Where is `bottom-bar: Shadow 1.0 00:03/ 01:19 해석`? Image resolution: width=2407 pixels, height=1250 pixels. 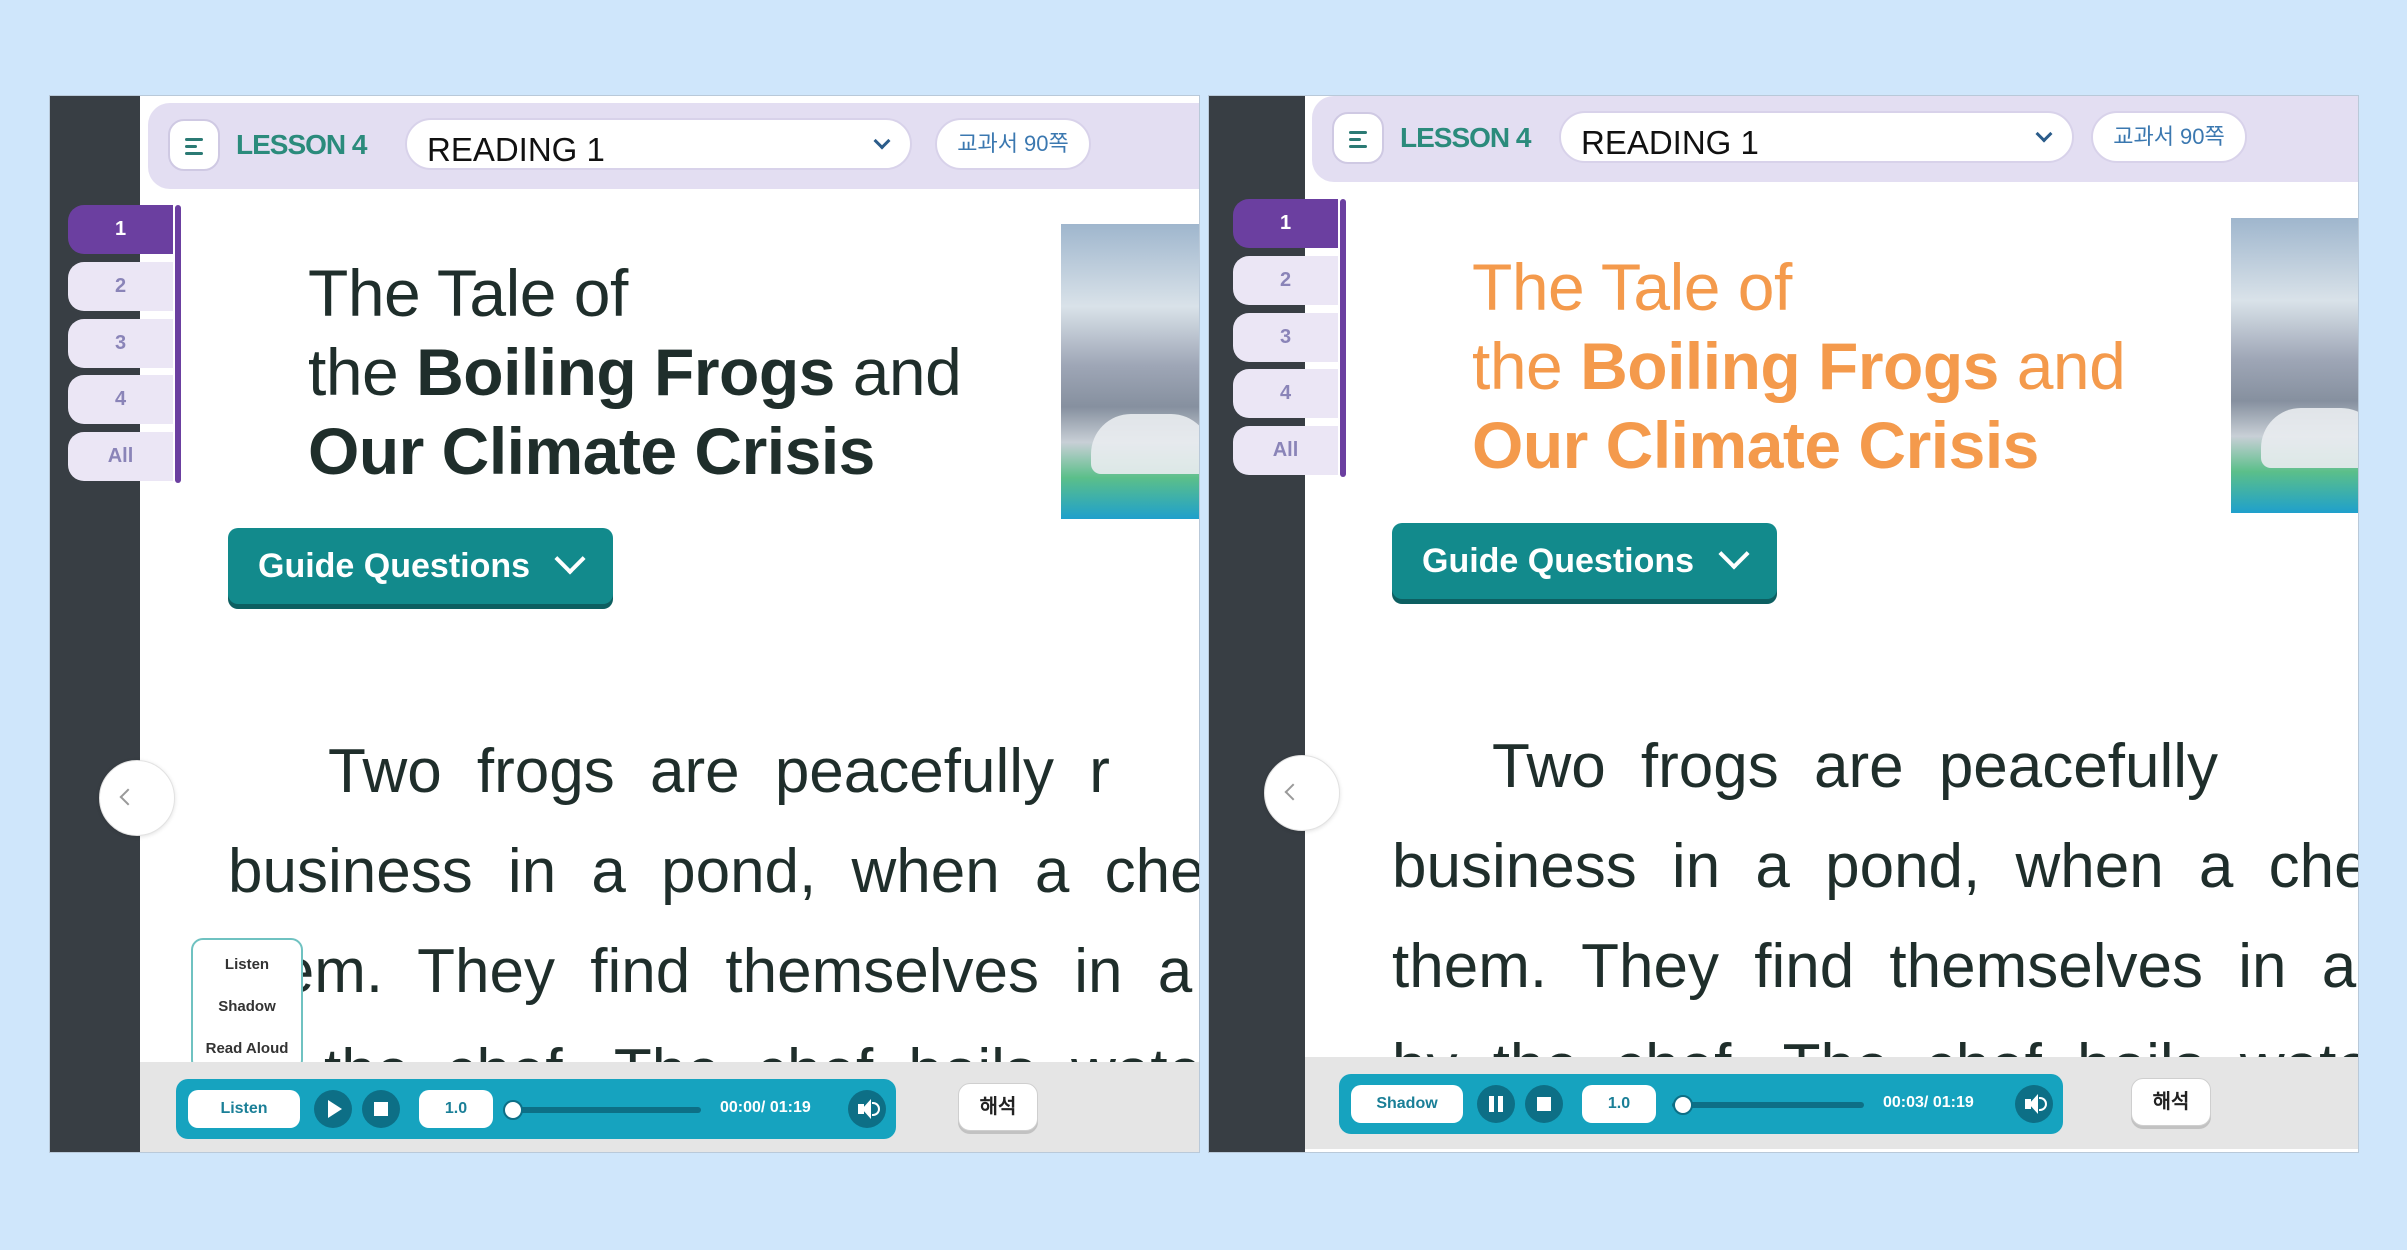
bottom-bar: Shadow 1.0 00:03/ 01:19 해석 is located at coordinates (1831, 1103).